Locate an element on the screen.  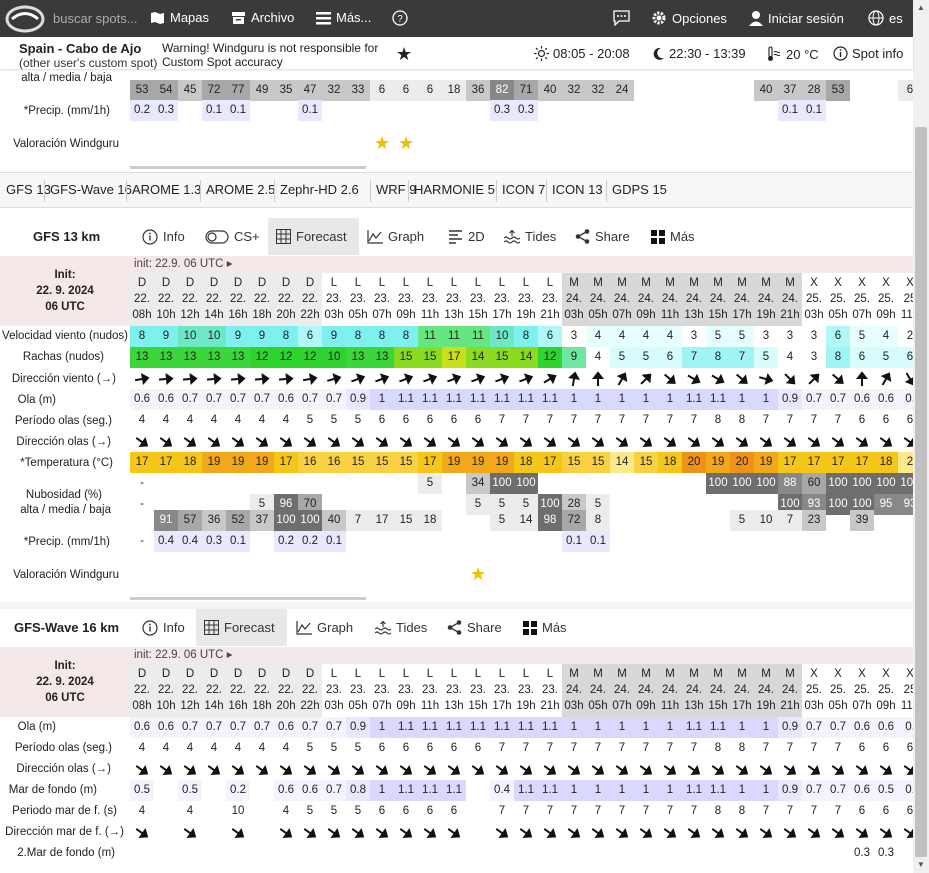
time-date: 22. is located at coordinates (142, 299).